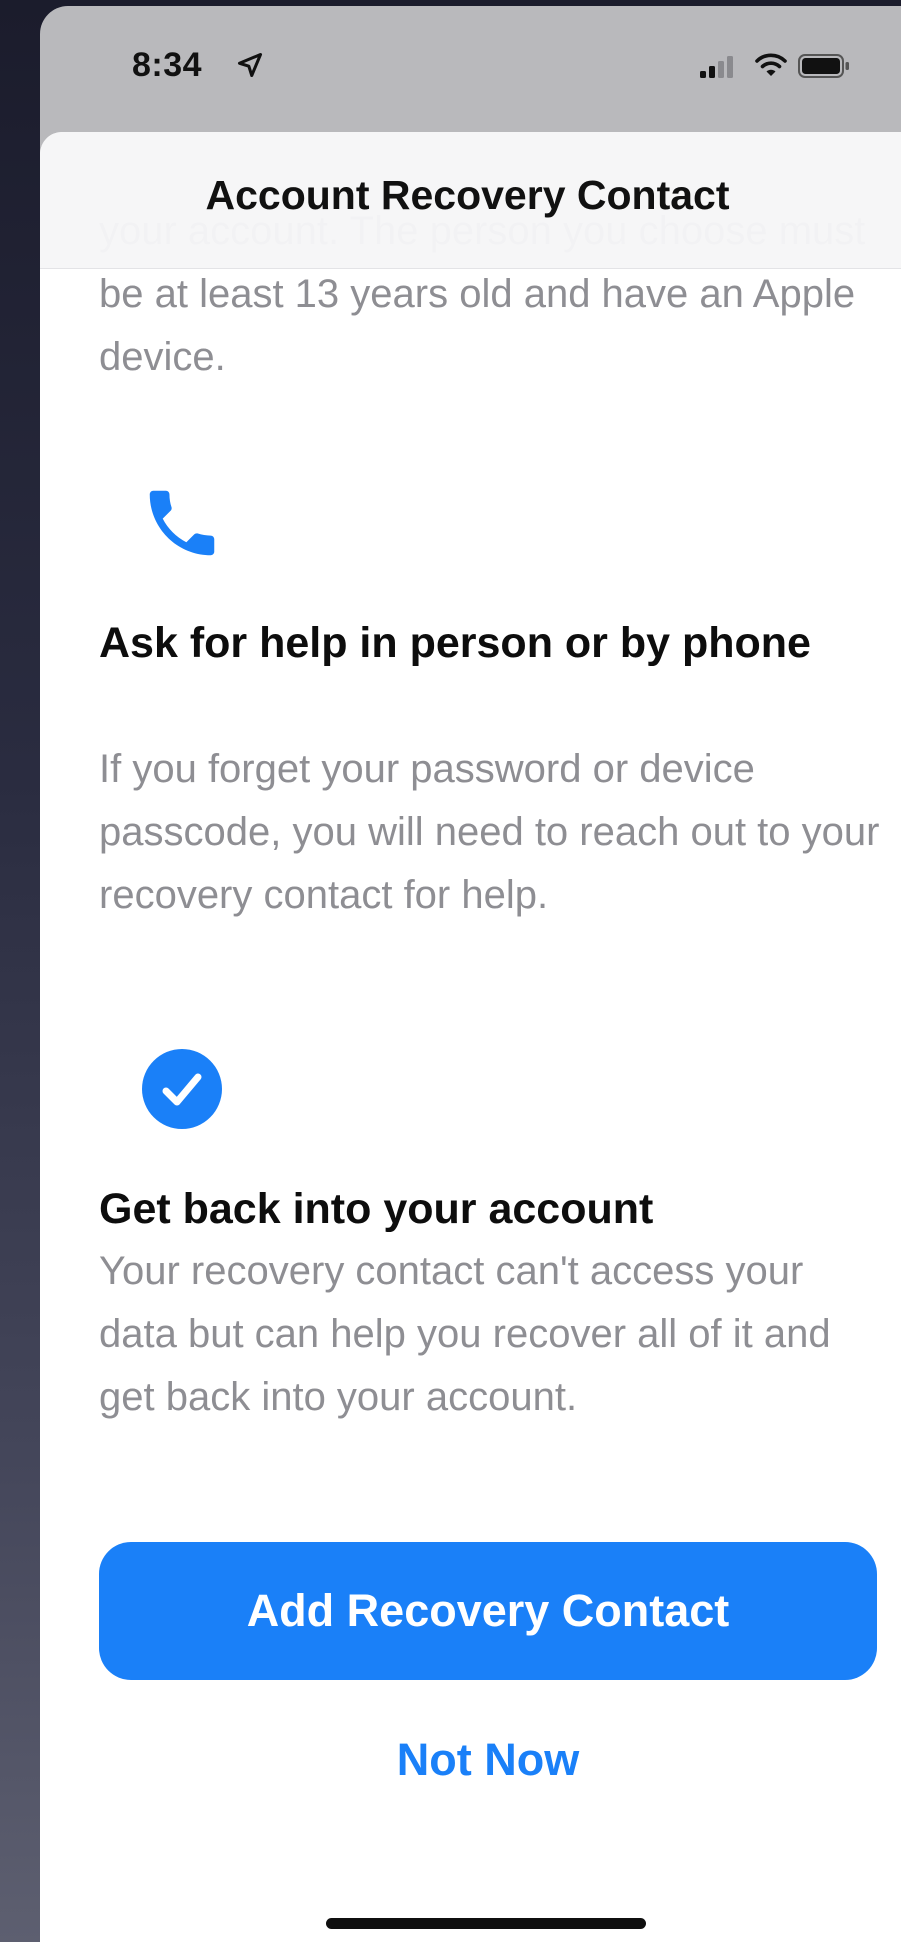 The width and height of the screenshot is (901, 1942). What do you see at coordinates (488, 1611) in the screenshot?
I see `add-recovery-contact-button: Add Recovery Contact` at bounding box center [488, 1611].